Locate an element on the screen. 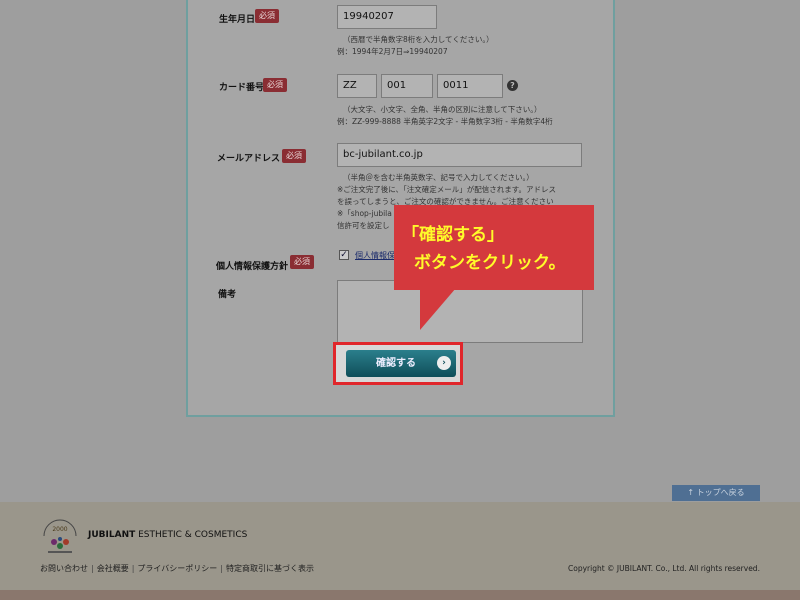 The width and height of the screenshot is (800, 600). card-number-part2-input: 001 is located at coordinates (407, 86).